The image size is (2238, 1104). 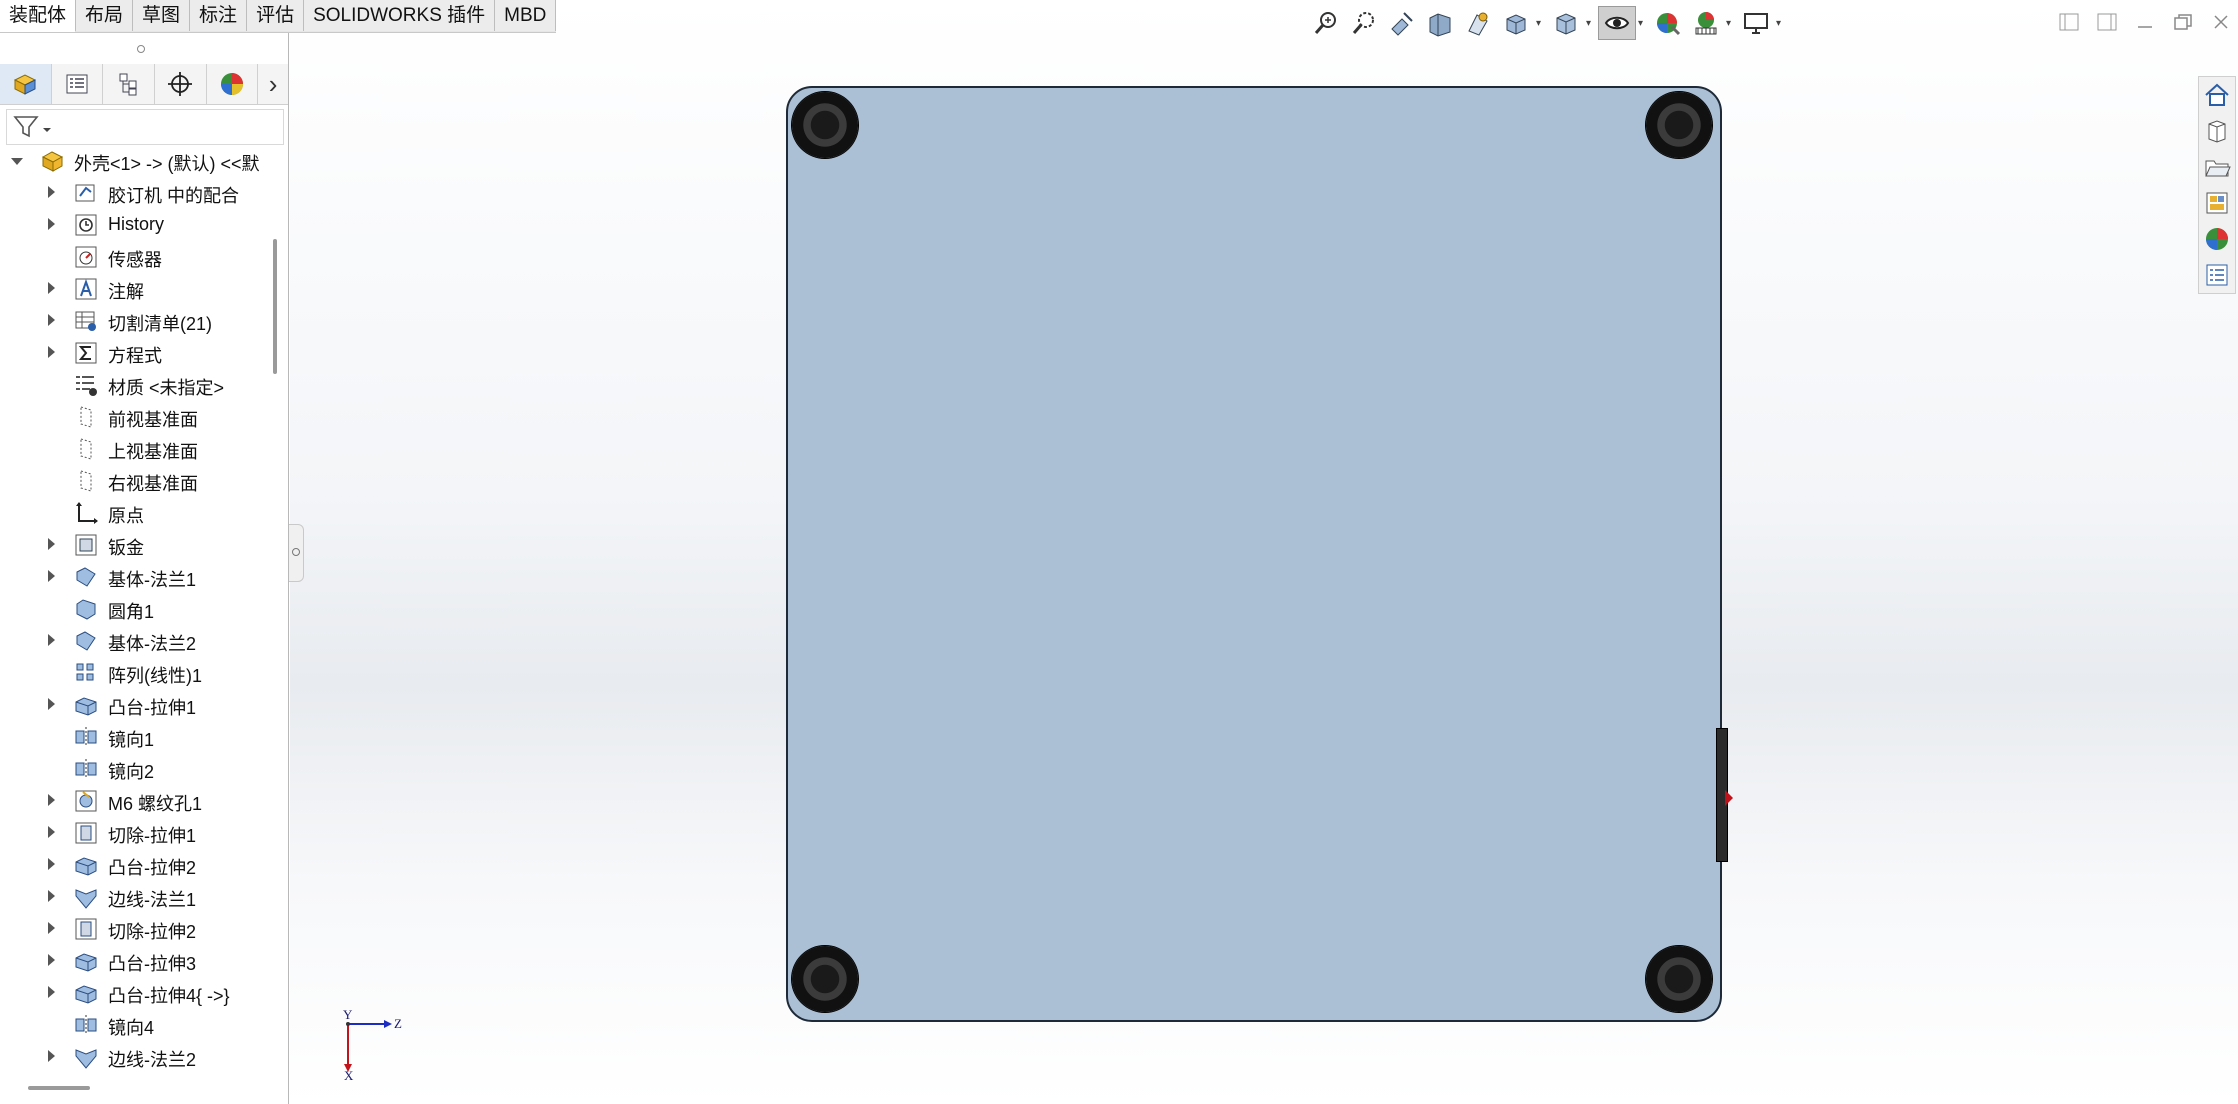 What do you see at coordinates (135, 705) in the screenshot?
I see `tree-item: 凸台-拉伸1` at bounding box center [135, 705].